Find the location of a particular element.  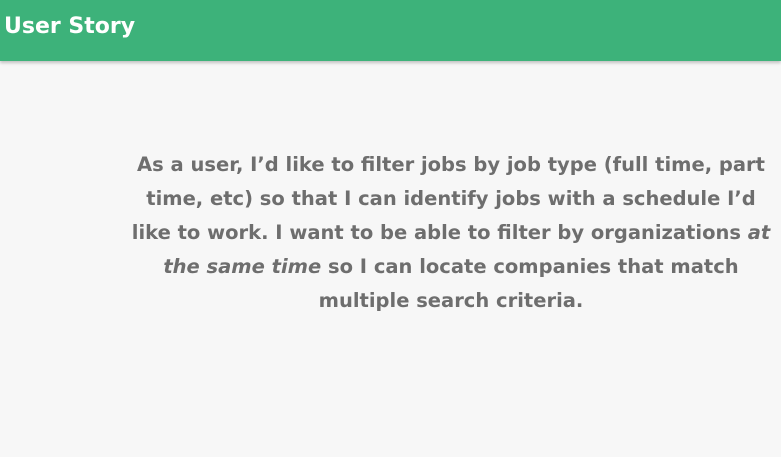

header-bar: User Story is located at coordinates (390, 30).